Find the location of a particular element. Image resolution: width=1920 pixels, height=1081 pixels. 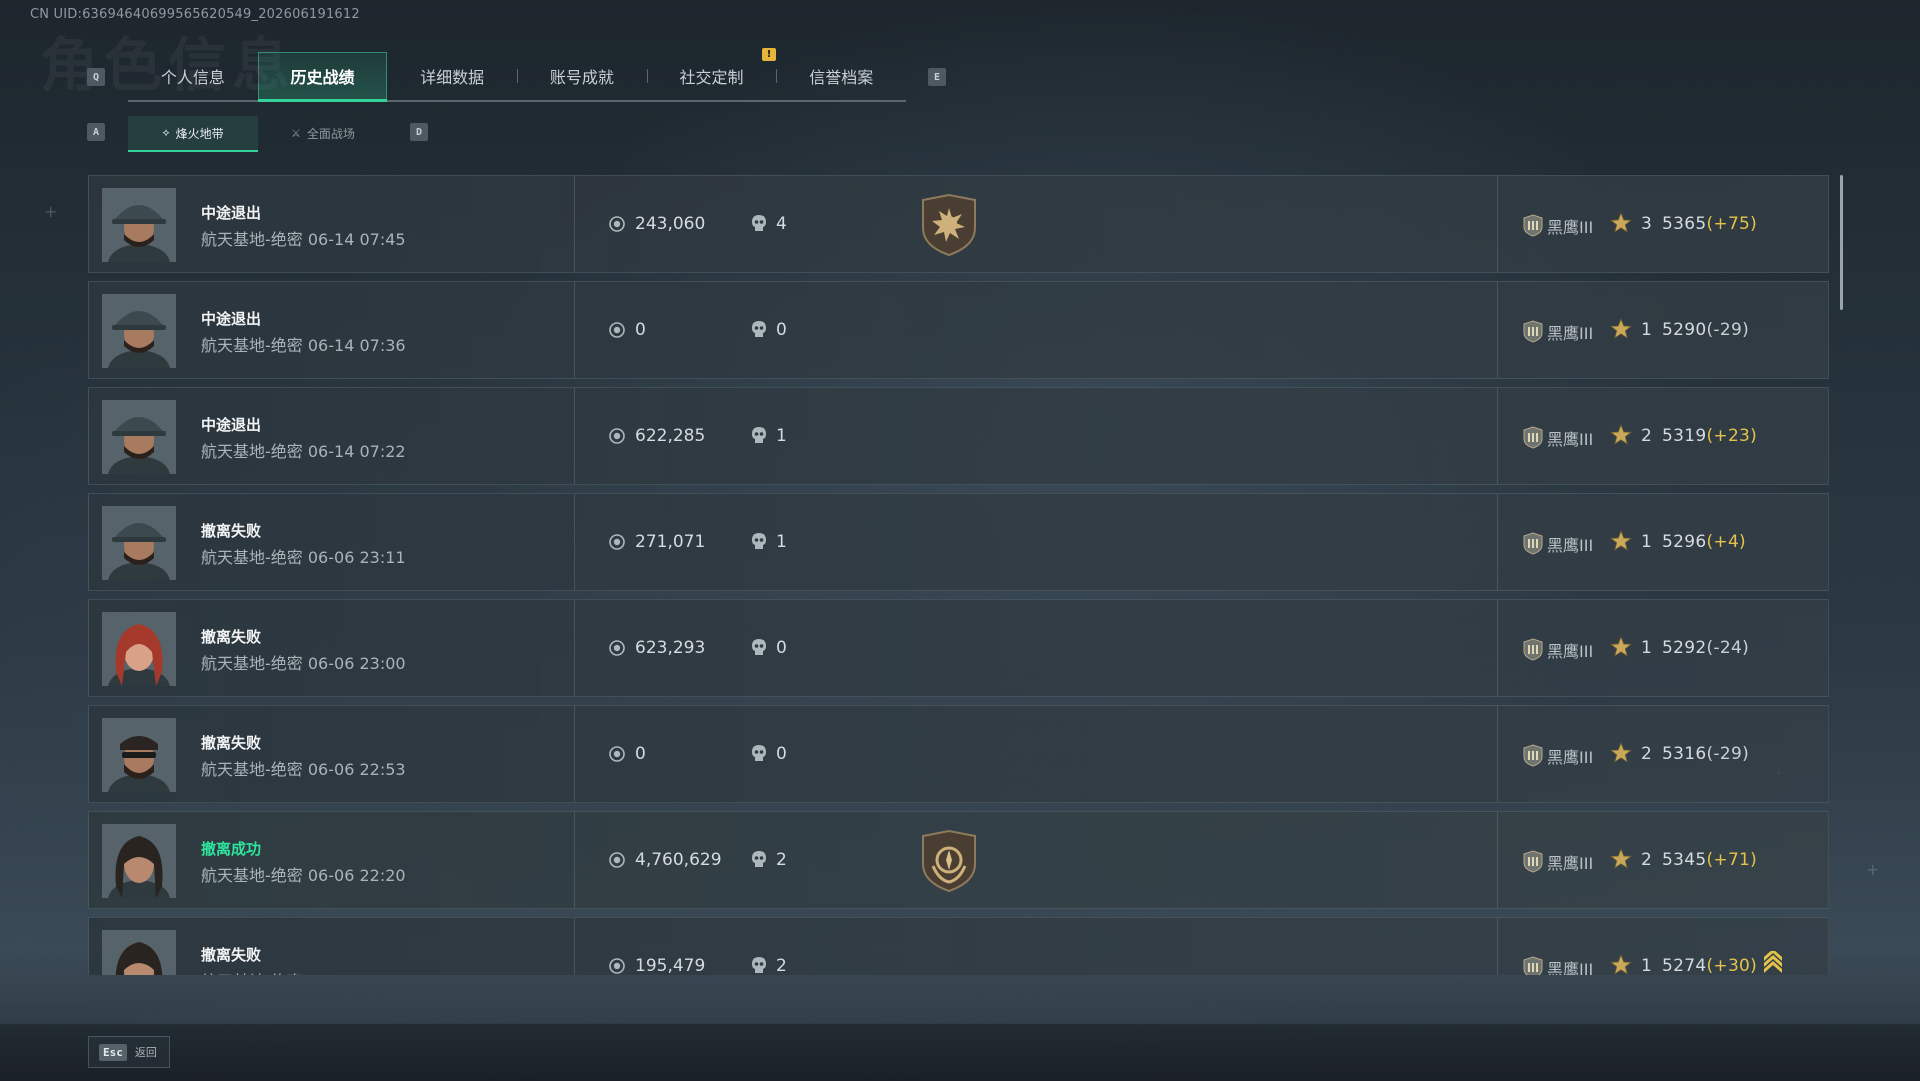

match-time: 06-06 23:11 is located at coordinates (356, 557).